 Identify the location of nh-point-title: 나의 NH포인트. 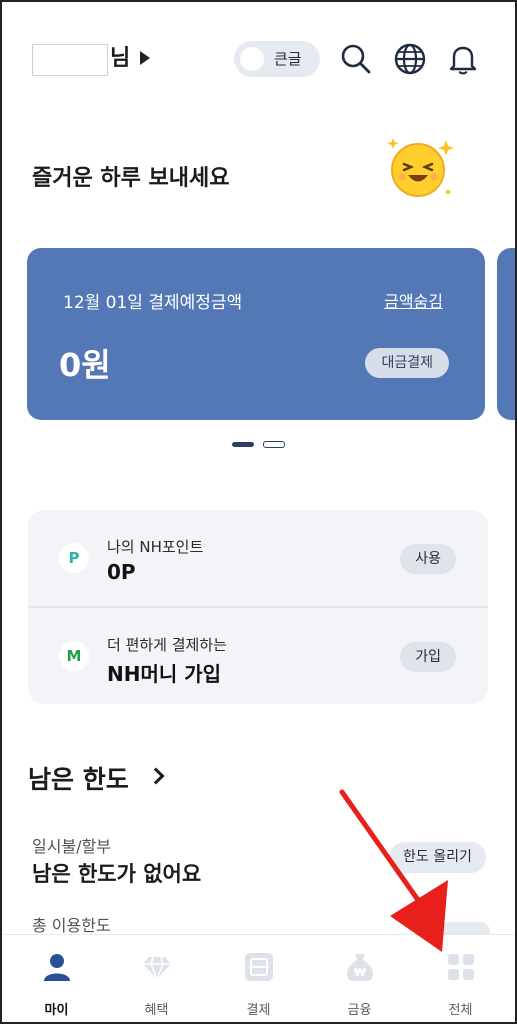
(155, 547).